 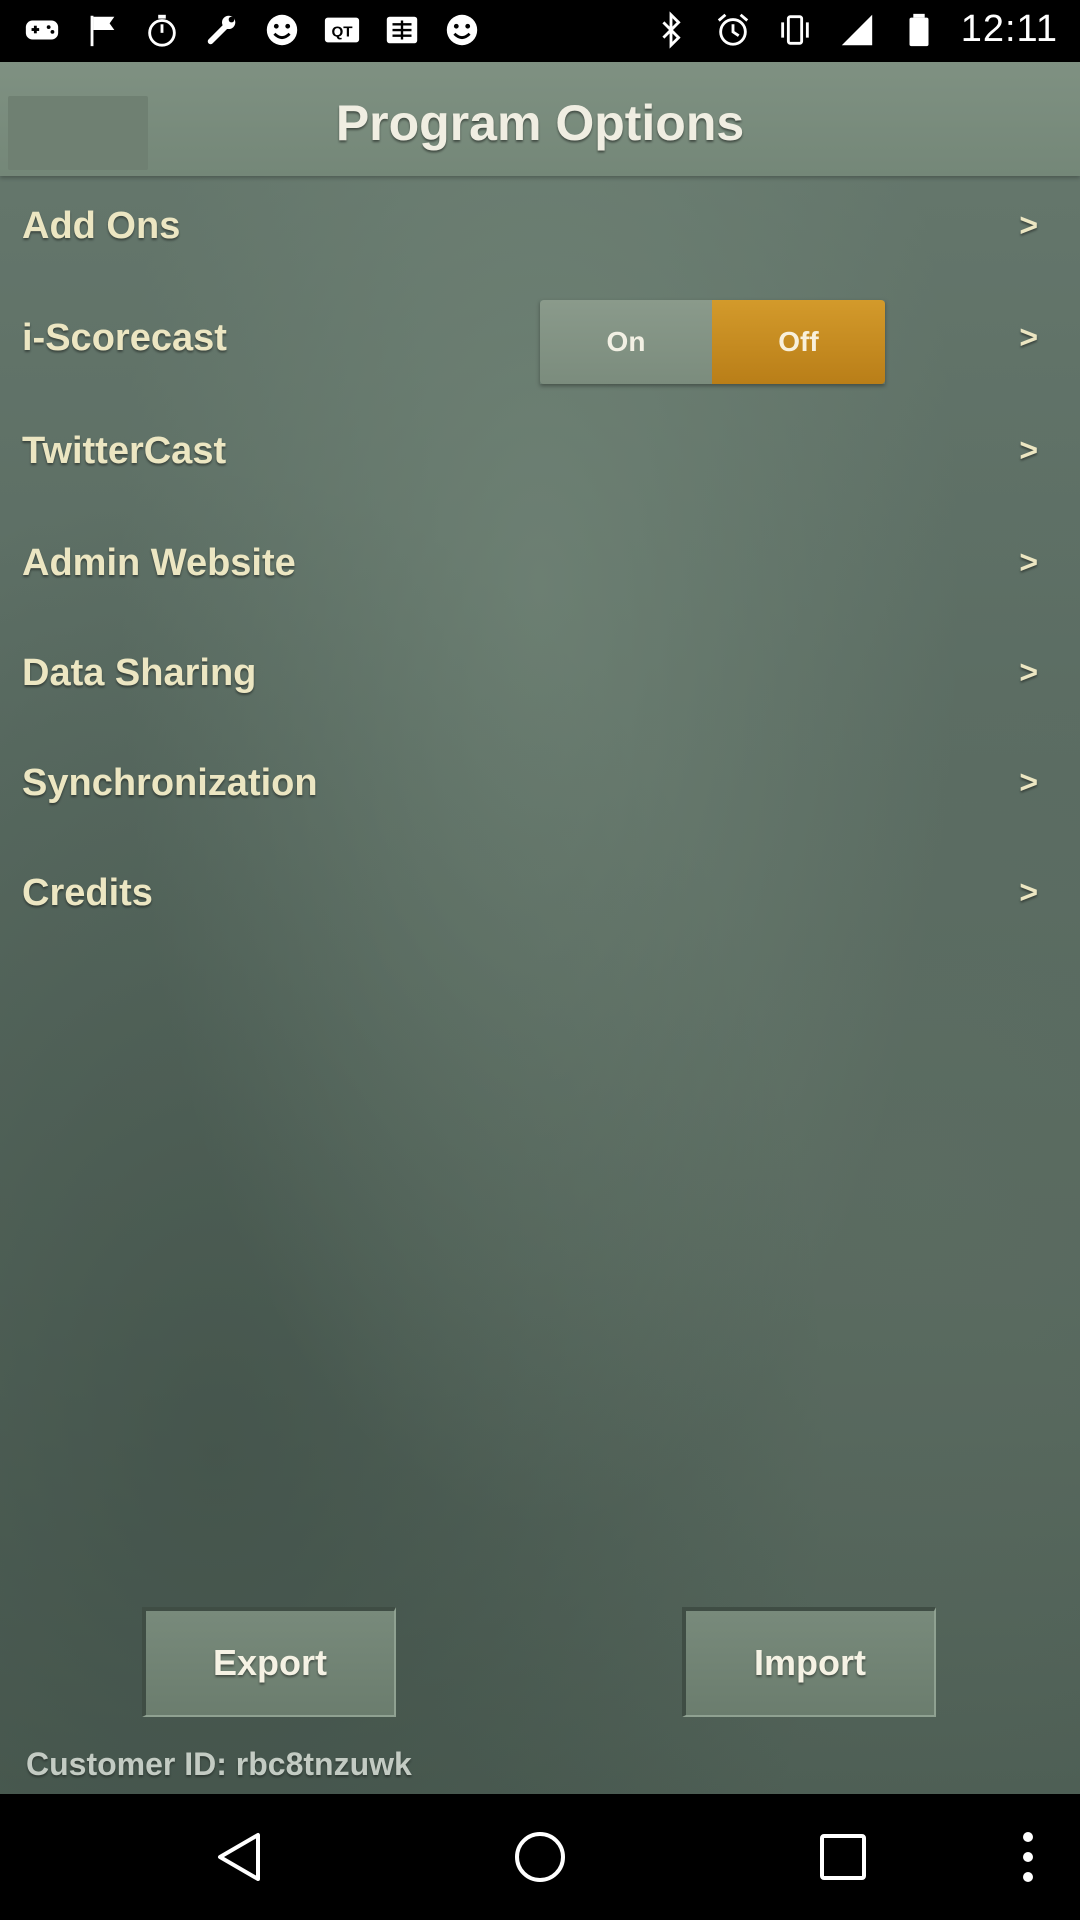 What do you see at coordinates (540, 788) in the screenshot?
I see `menu-item-synchronization: Synchronization >` at bounding box center [540, 788].